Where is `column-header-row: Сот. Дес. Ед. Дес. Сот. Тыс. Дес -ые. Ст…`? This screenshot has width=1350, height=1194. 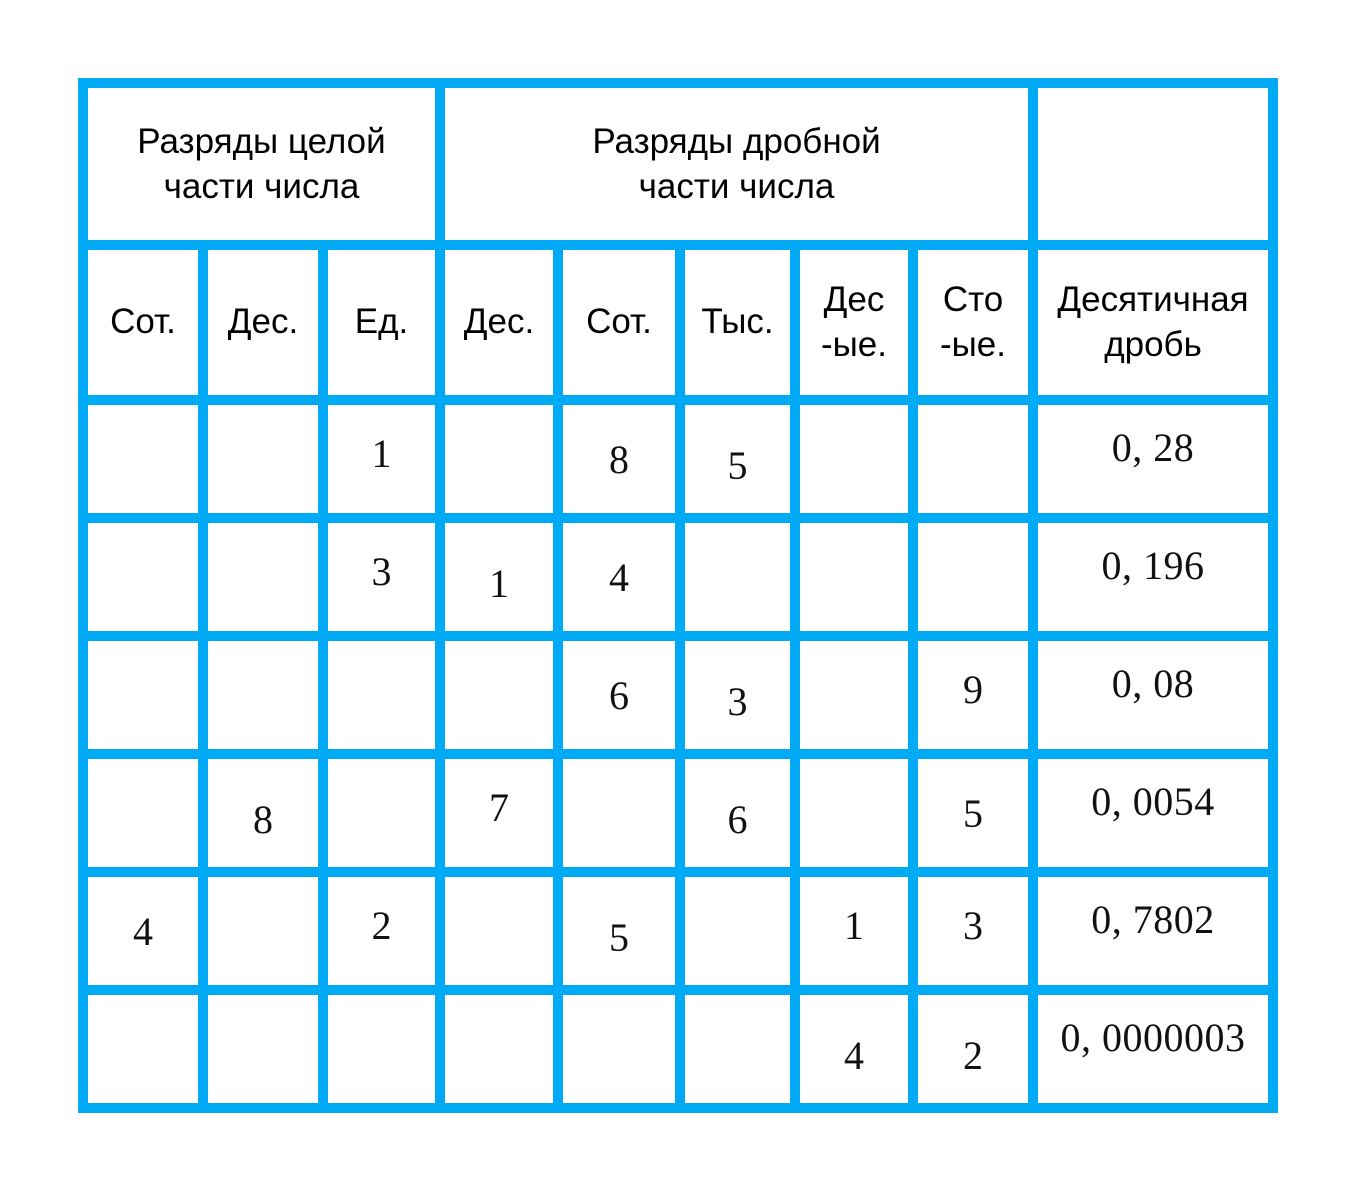
column-header-row: Сот. Дес. Ед. Дес. Сот. Тыс. Дес -ые. Ст… is located at coordinates (678, 322).